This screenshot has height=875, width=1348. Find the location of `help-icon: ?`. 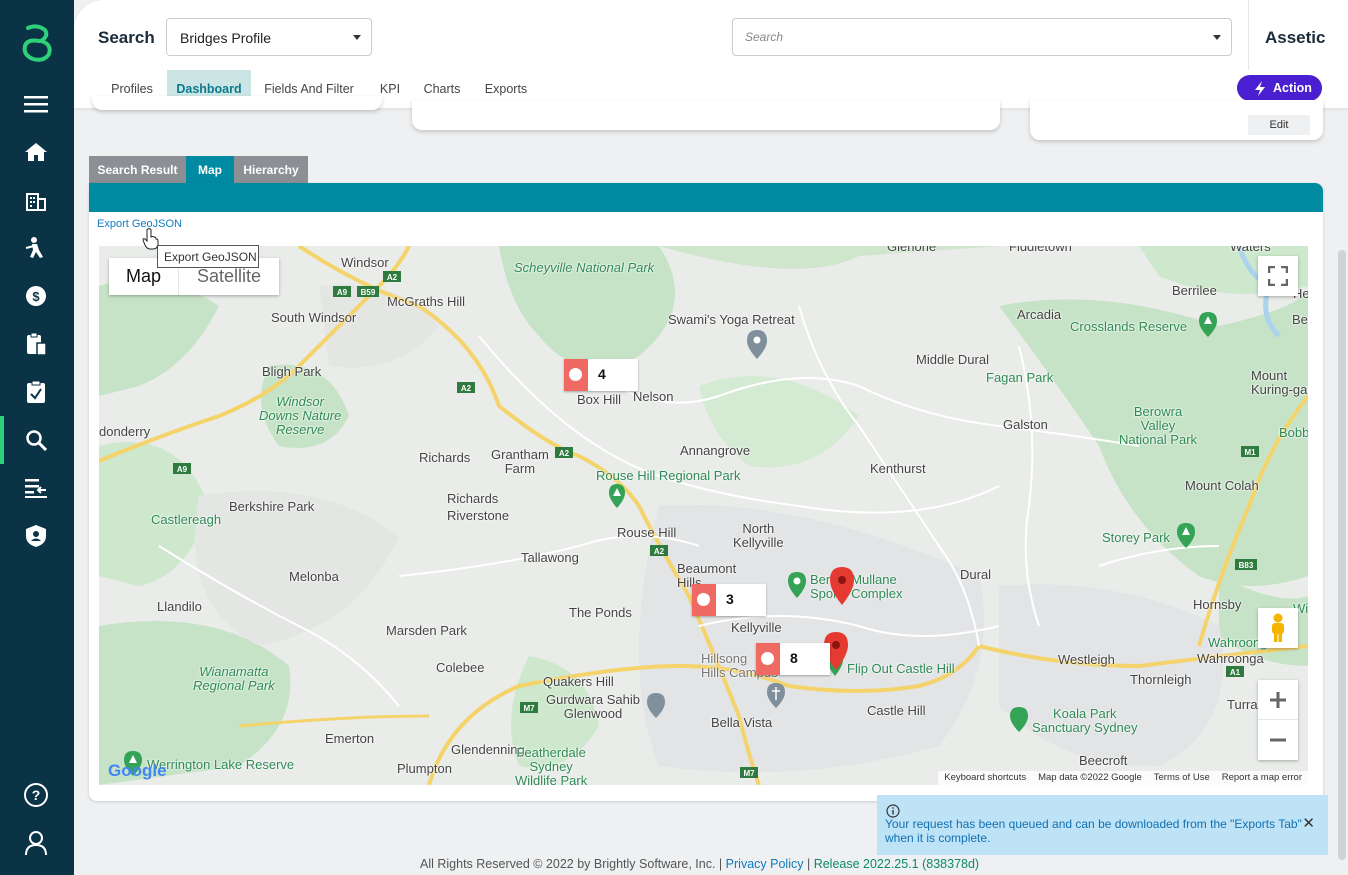

help-icon: ? is located at coordinates (36, 795).